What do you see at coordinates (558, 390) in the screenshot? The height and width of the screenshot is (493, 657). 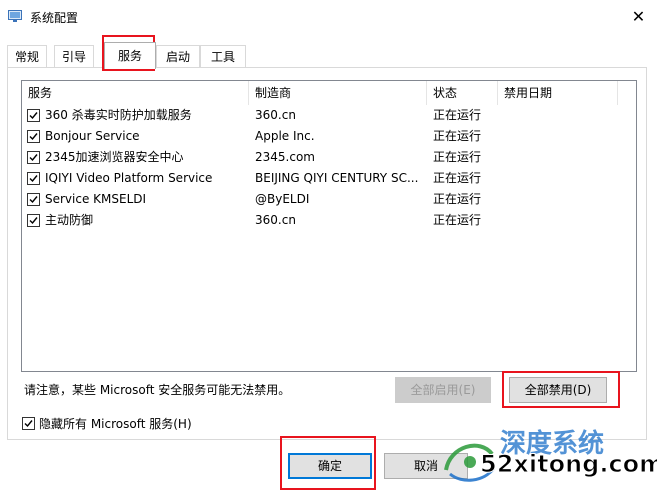 I see `disable-all-button: 全部禁用(D)` at bounding box center [558, 390].